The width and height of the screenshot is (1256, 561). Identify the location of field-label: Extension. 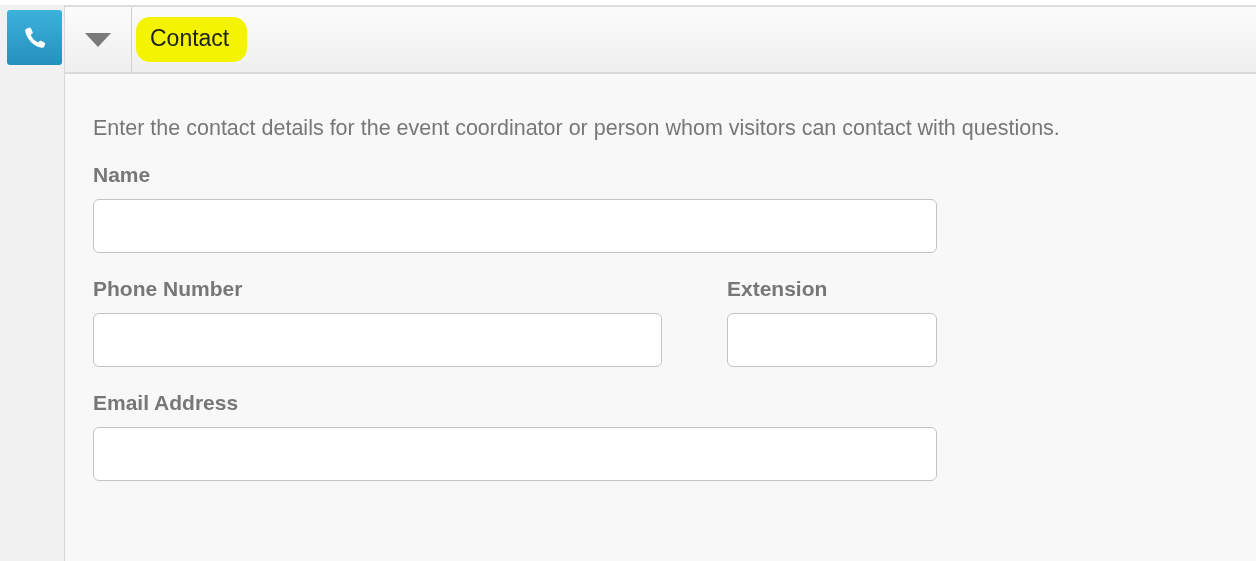
(778, 289).